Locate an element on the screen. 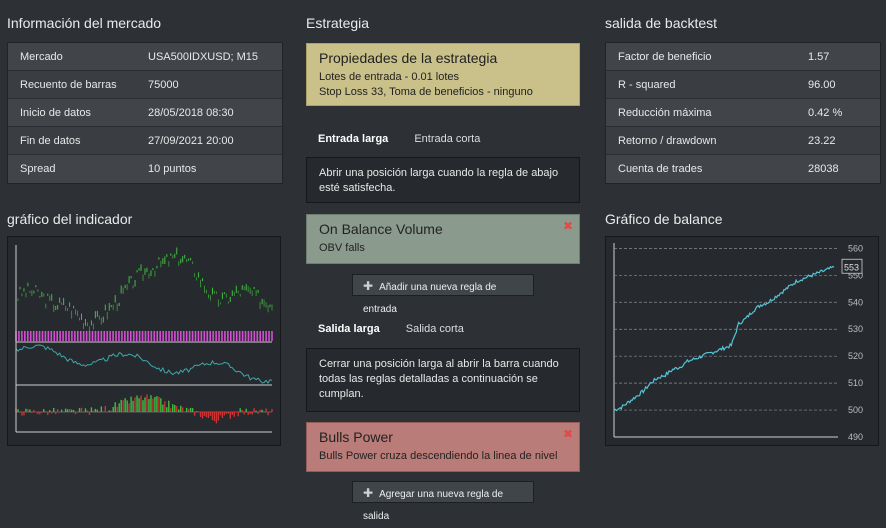  y-tick-label: 520 is located at coordinates (855, 356).